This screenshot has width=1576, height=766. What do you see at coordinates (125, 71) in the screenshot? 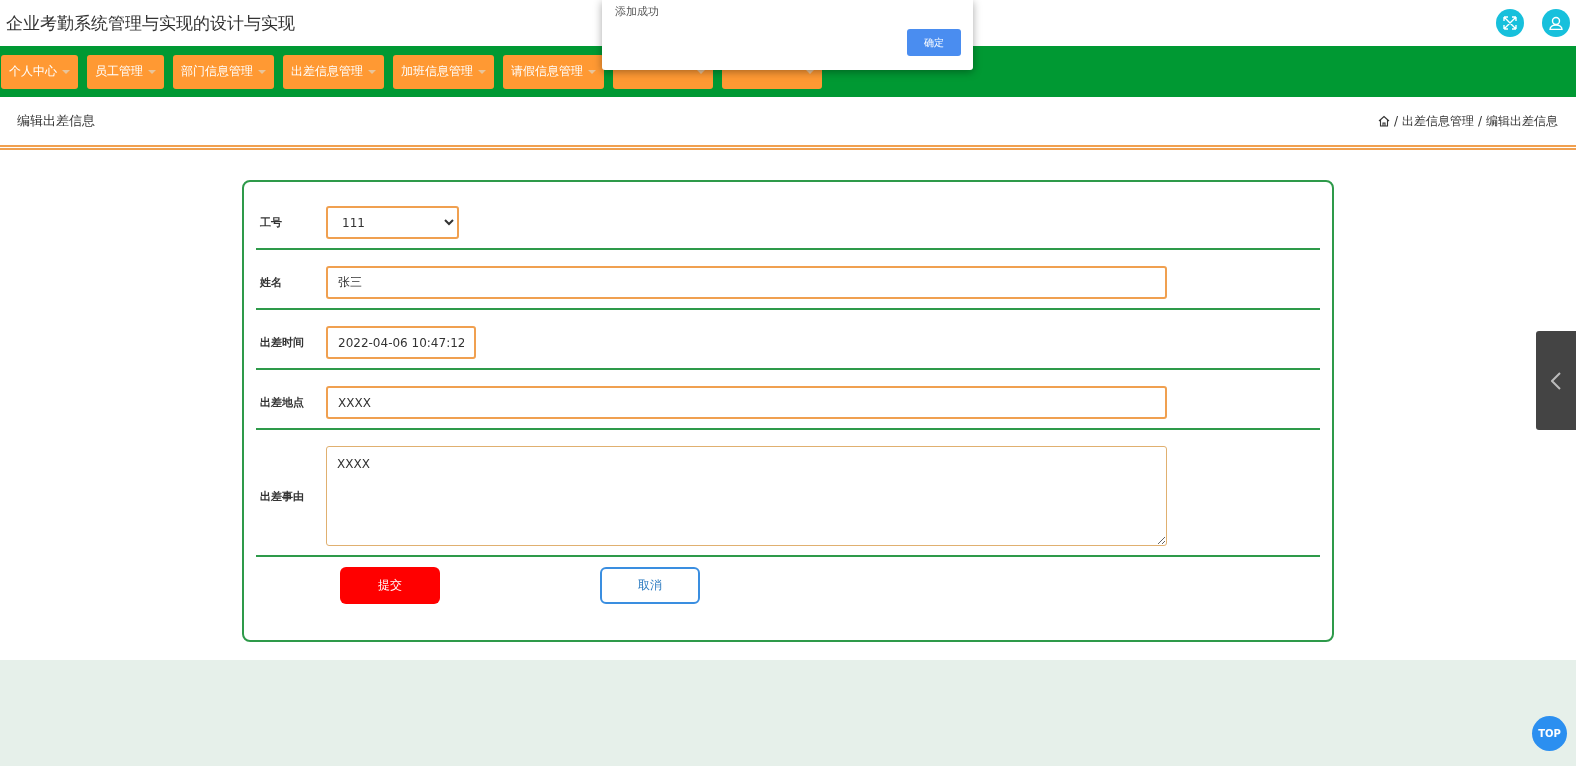
I see `nav-menu-item: 员工管理` at bounding box center [125, 71].